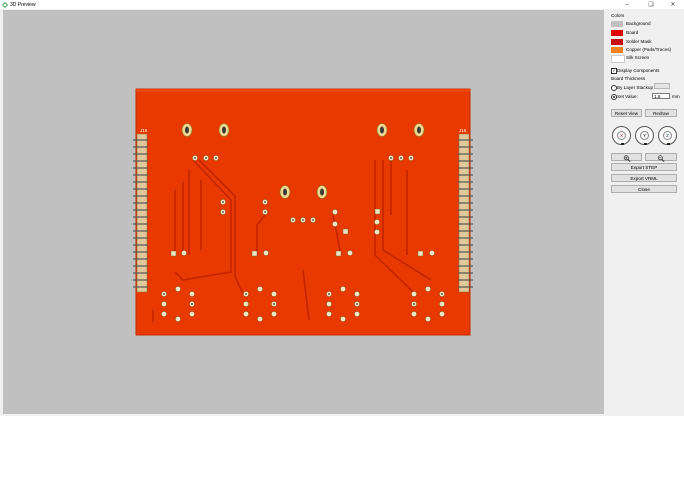 The width and height of the screenshot is (684, 500). What do you see at coordinates (638, 70) in the screenshot?
I see `display-components-label: Display Components` at bounding box center [638, 70].